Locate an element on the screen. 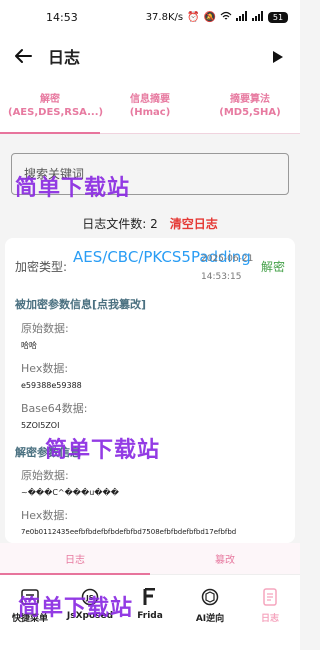  tab-hmac: 信息摘要(Hmac) is located at coordinates (150, 105).